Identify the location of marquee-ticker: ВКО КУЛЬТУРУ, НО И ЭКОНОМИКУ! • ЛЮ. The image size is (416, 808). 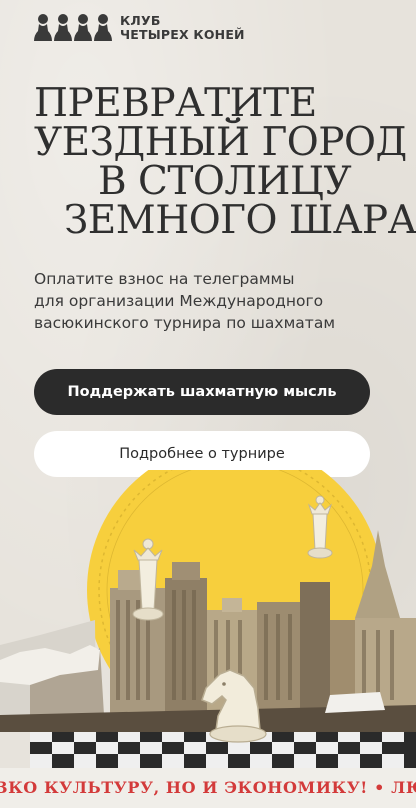
(208, 788).